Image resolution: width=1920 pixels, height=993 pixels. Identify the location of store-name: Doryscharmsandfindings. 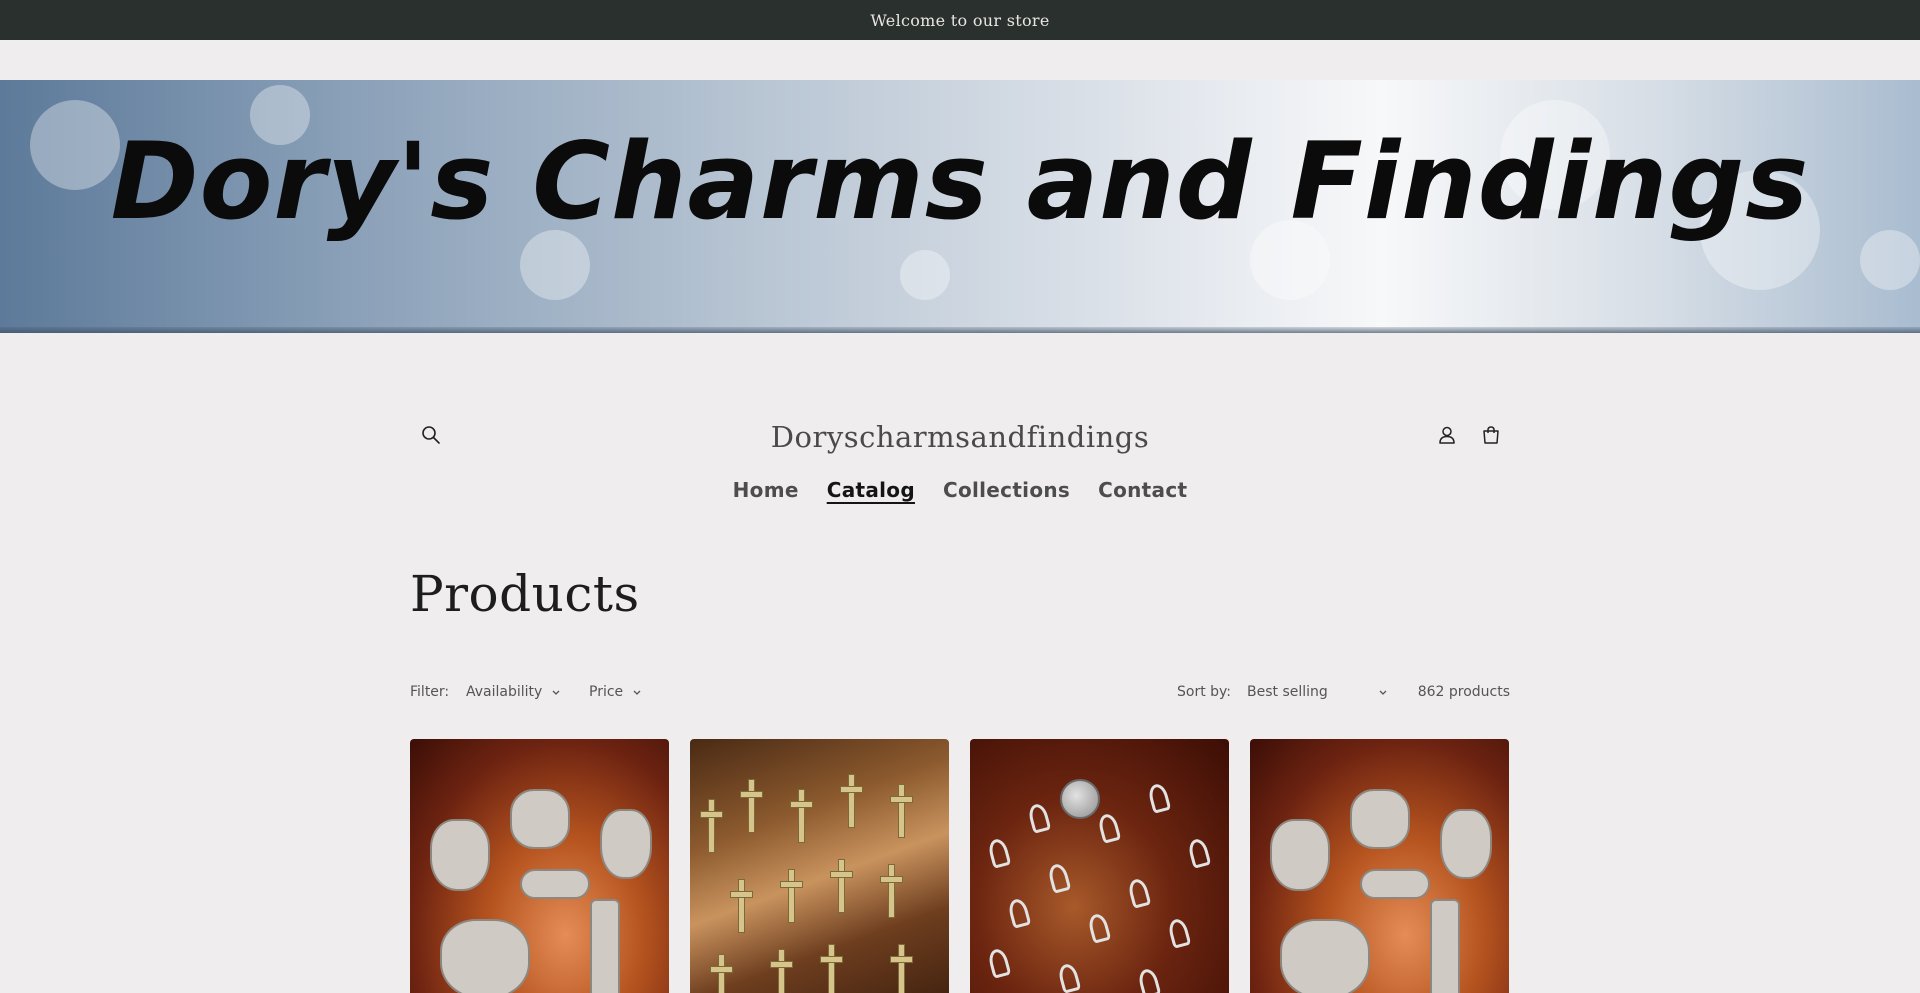
(960, 437).